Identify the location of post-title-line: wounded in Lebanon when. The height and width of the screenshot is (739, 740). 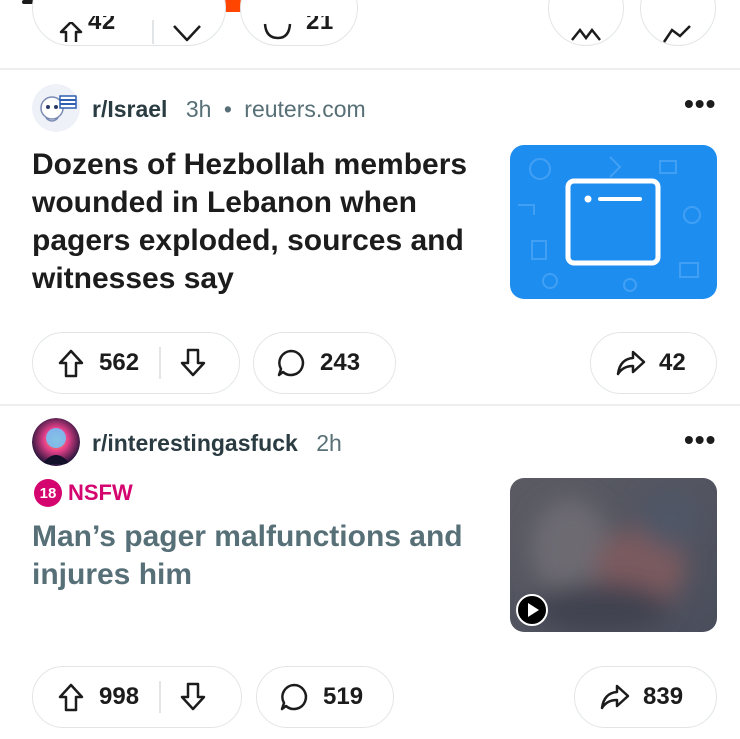
(224, 202).